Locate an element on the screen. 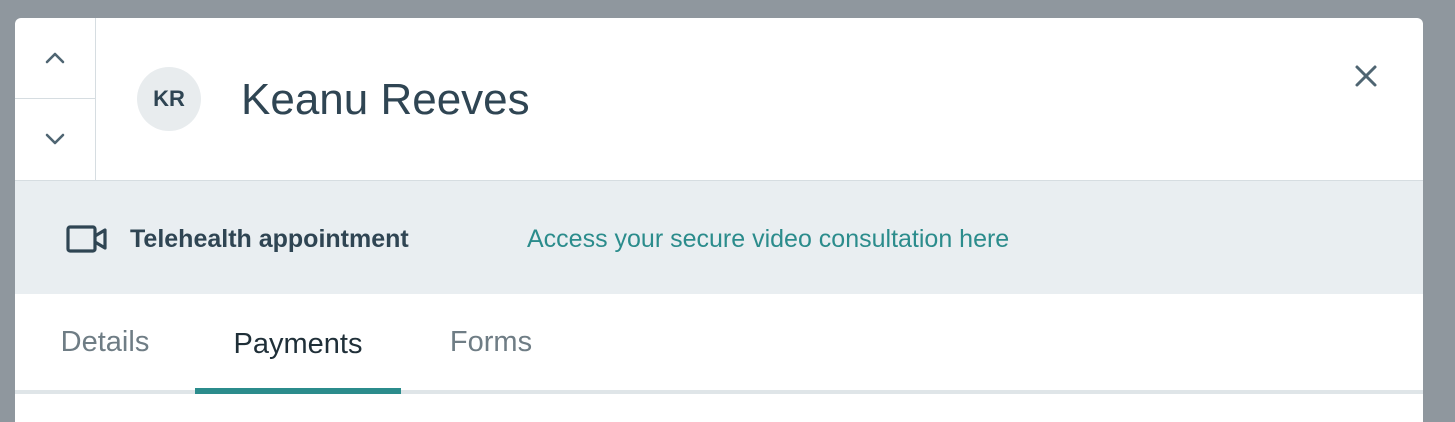 This screenshot has width=1455, height=422. close-icon is located at coordinates (1366, 76).